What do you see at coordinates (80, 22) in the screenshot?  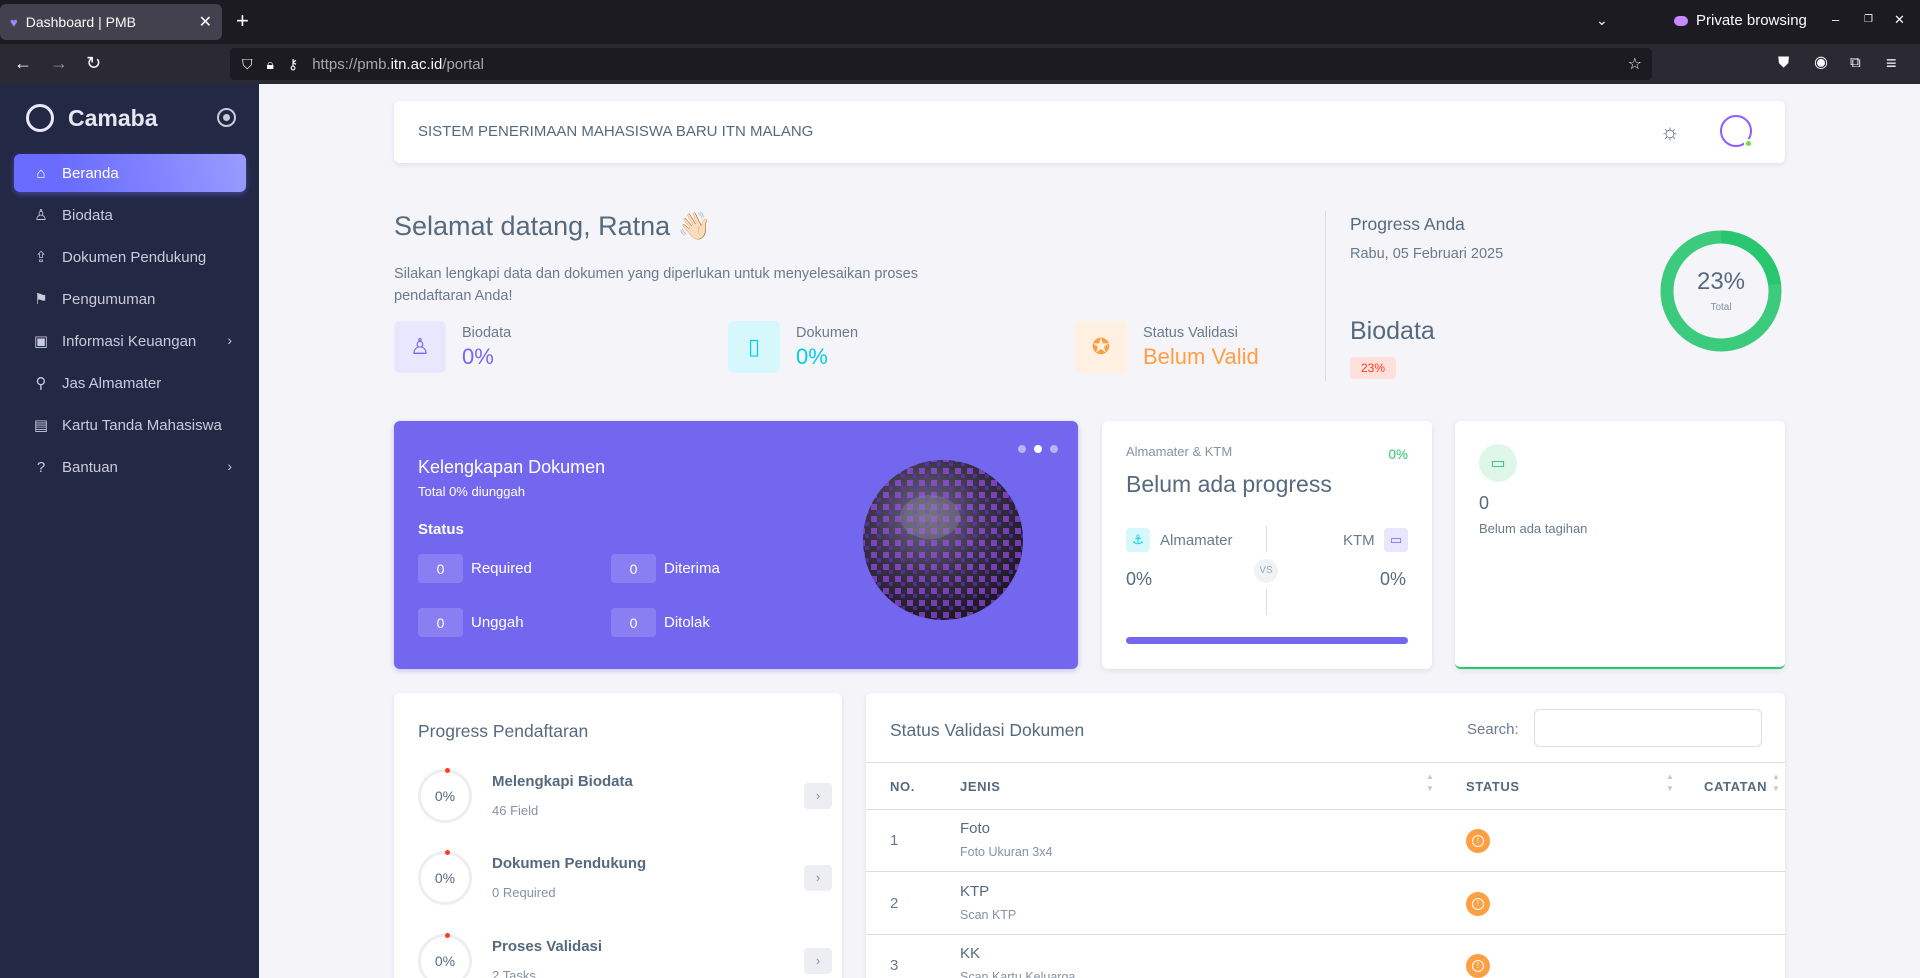 I see `tab-title: Dashboard | PMB` at bounding box center [80, 22].